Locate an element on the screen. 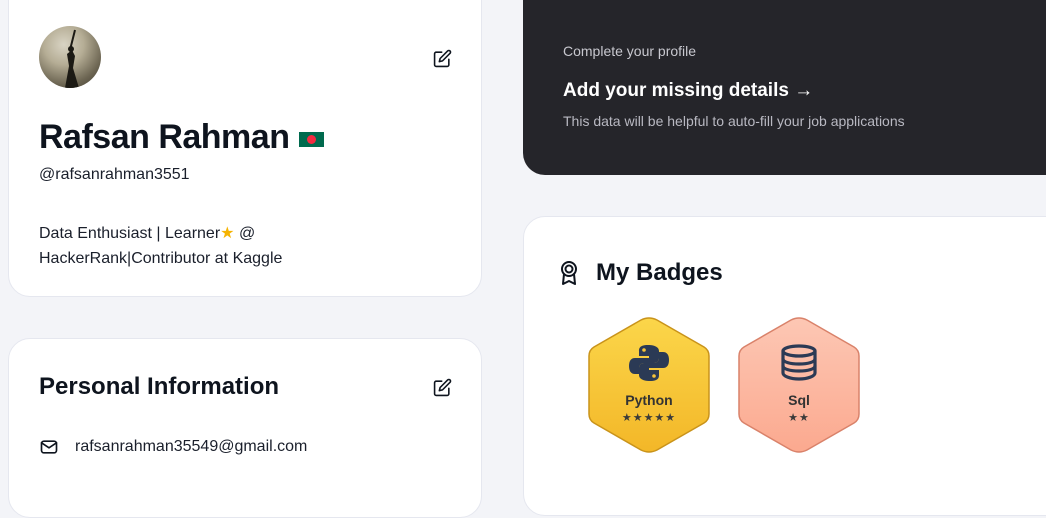 The width and height of the screenshot is (1046, 518). badge-stars: ★★★★★ is located at coordinates (649, 418).